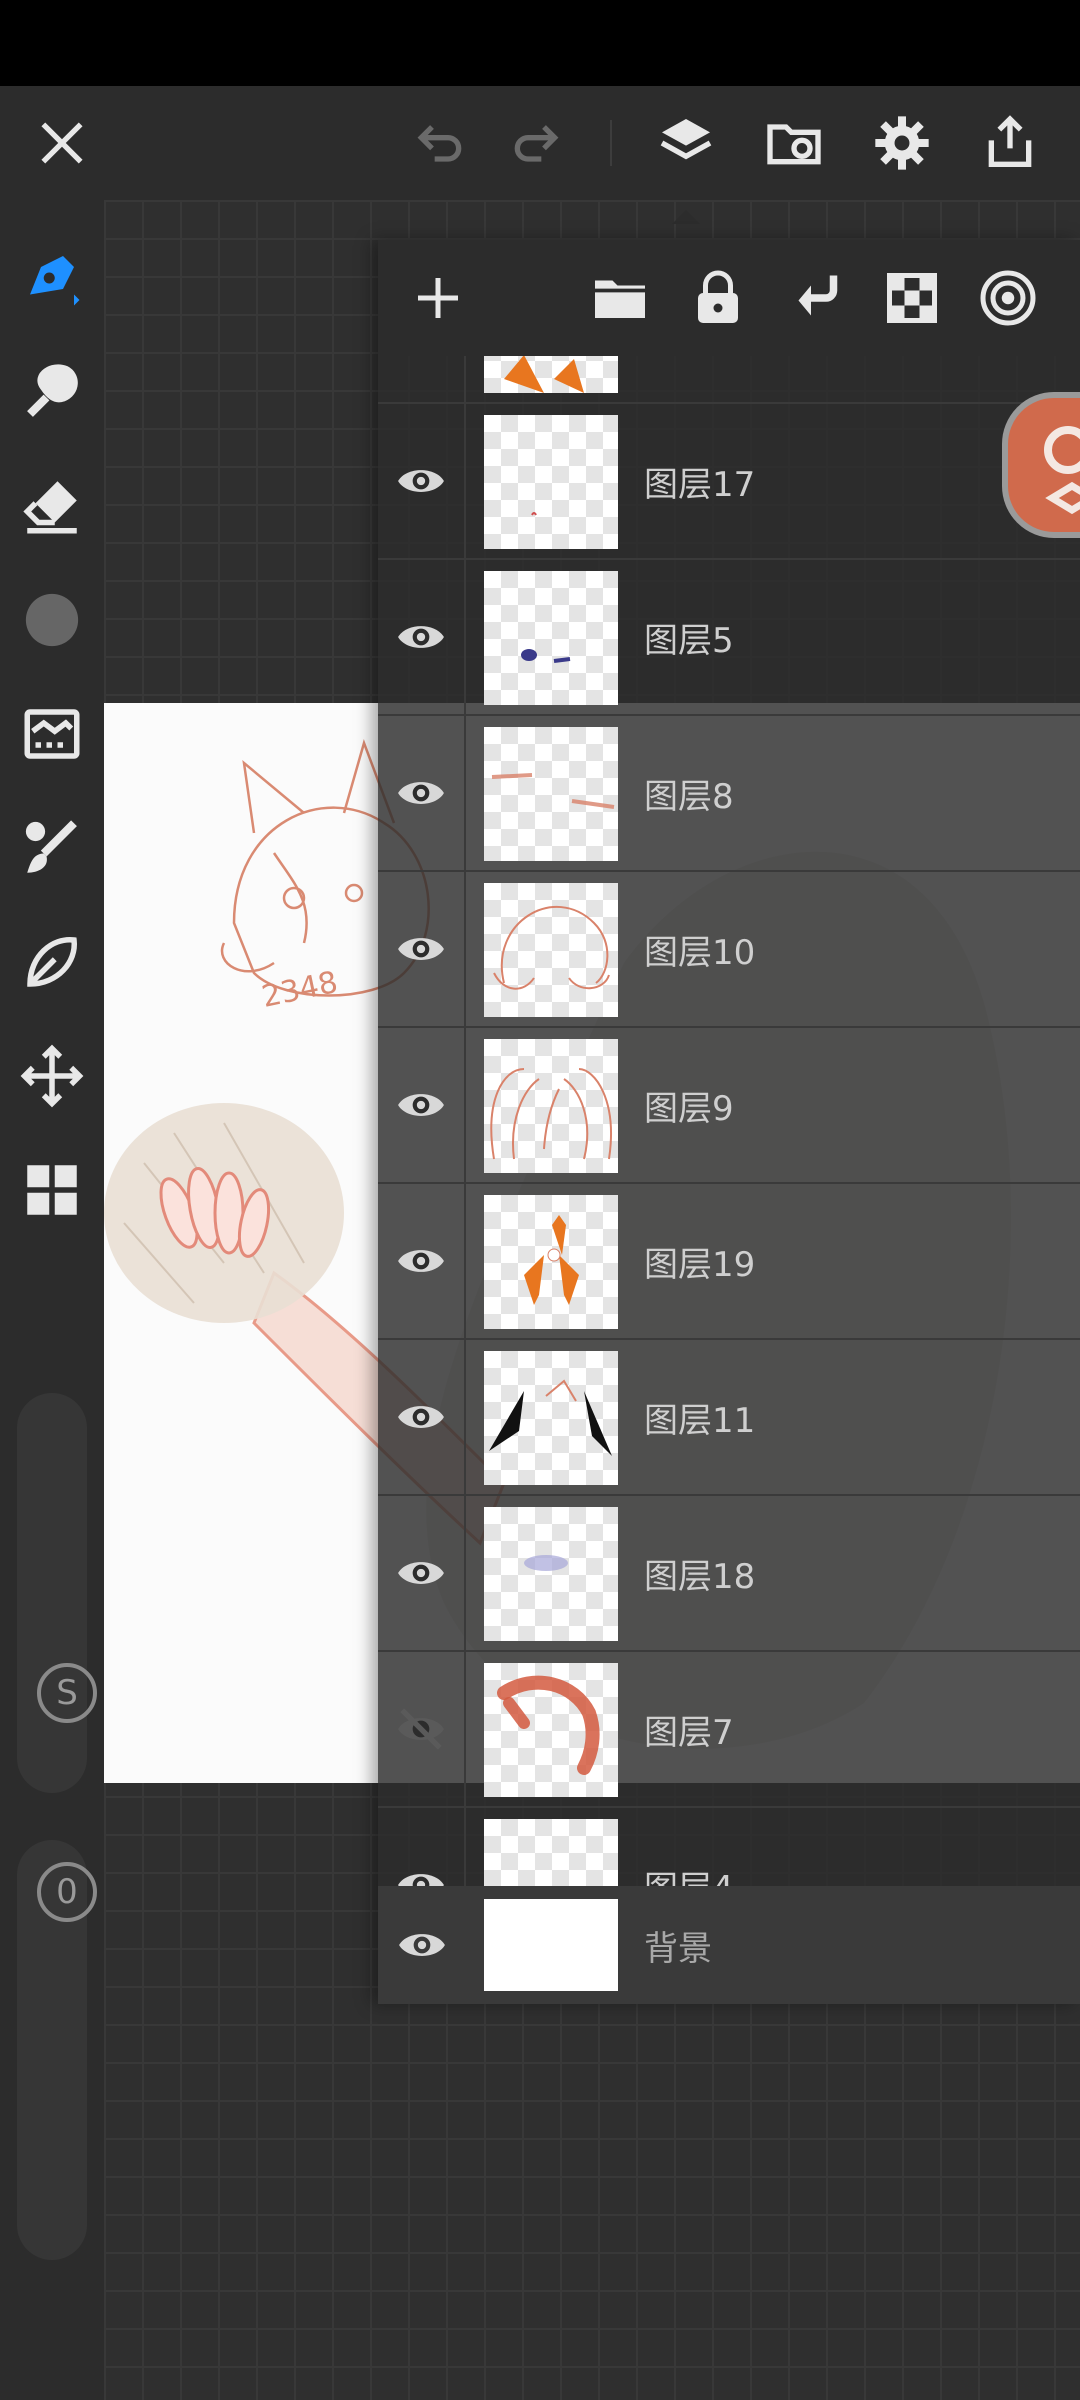  I want to click on layer-mode-icon, so click(1008, 298).